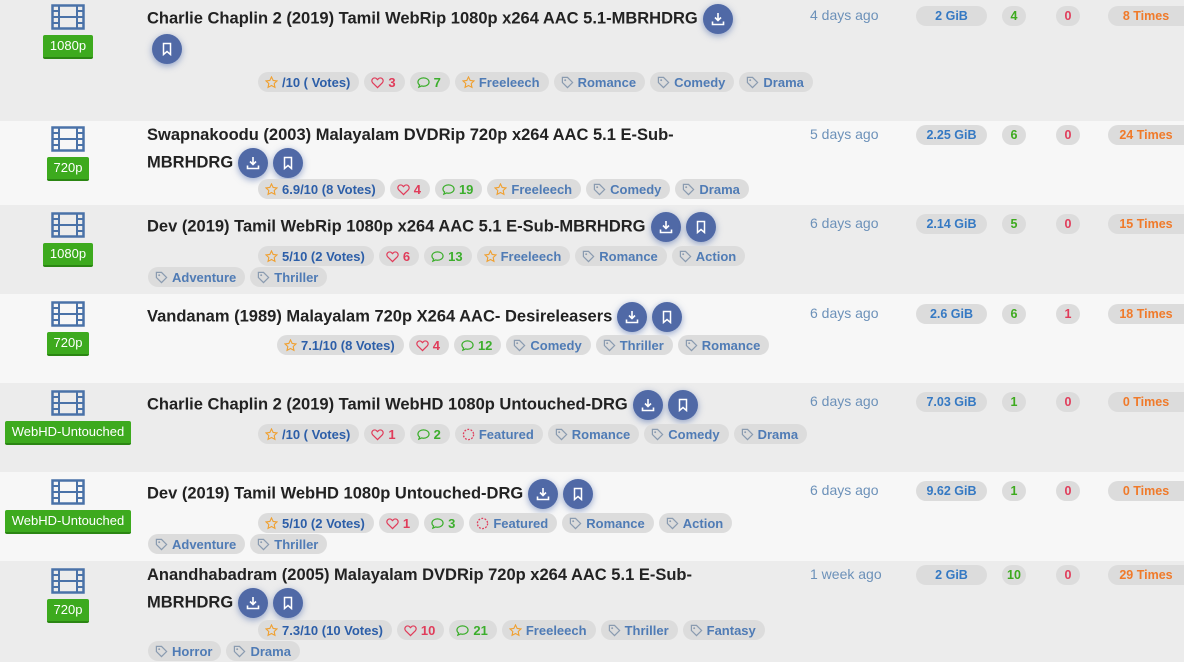 This screenshot has height=662, width=1184. Describe the element at coordinates (412, 630) in the screenshot. I see `heart-icon` at that location.